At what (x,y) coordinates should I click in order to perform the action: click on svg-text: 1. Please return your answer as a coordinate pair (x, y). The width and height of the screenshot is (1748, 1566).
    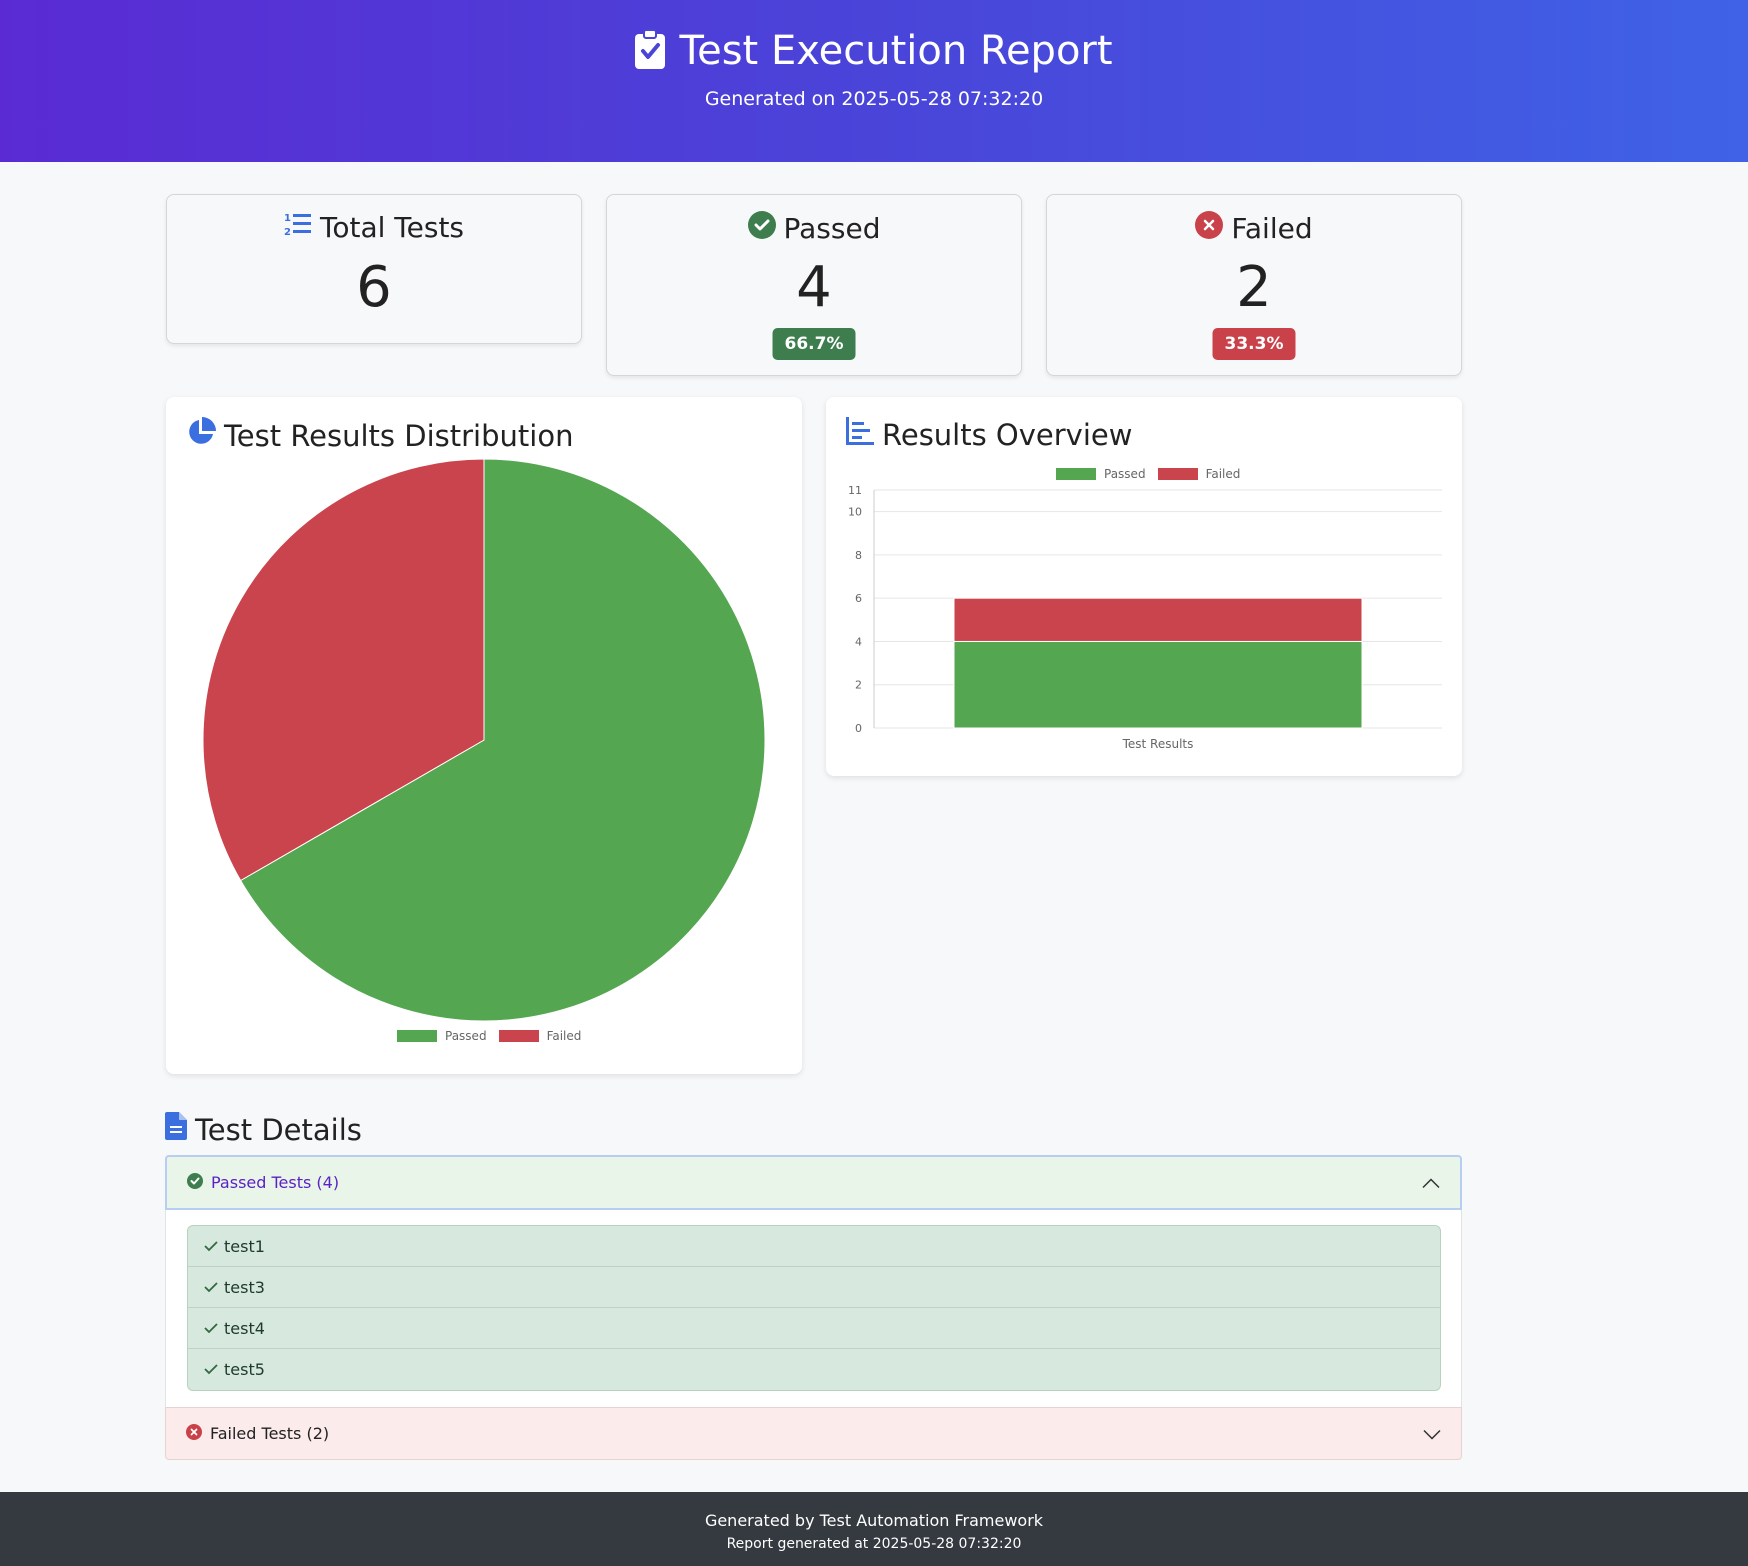
    Looking at the image, I should click on (287, 218).